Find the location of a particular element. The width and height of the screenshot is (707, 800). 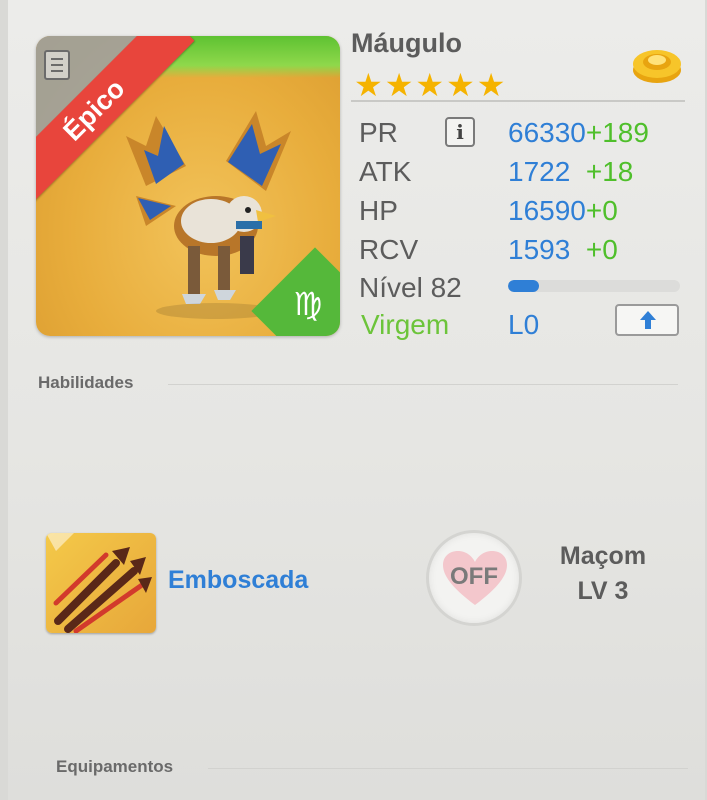

skill-off-toggle: OFF is located at coordinates (474, 578).